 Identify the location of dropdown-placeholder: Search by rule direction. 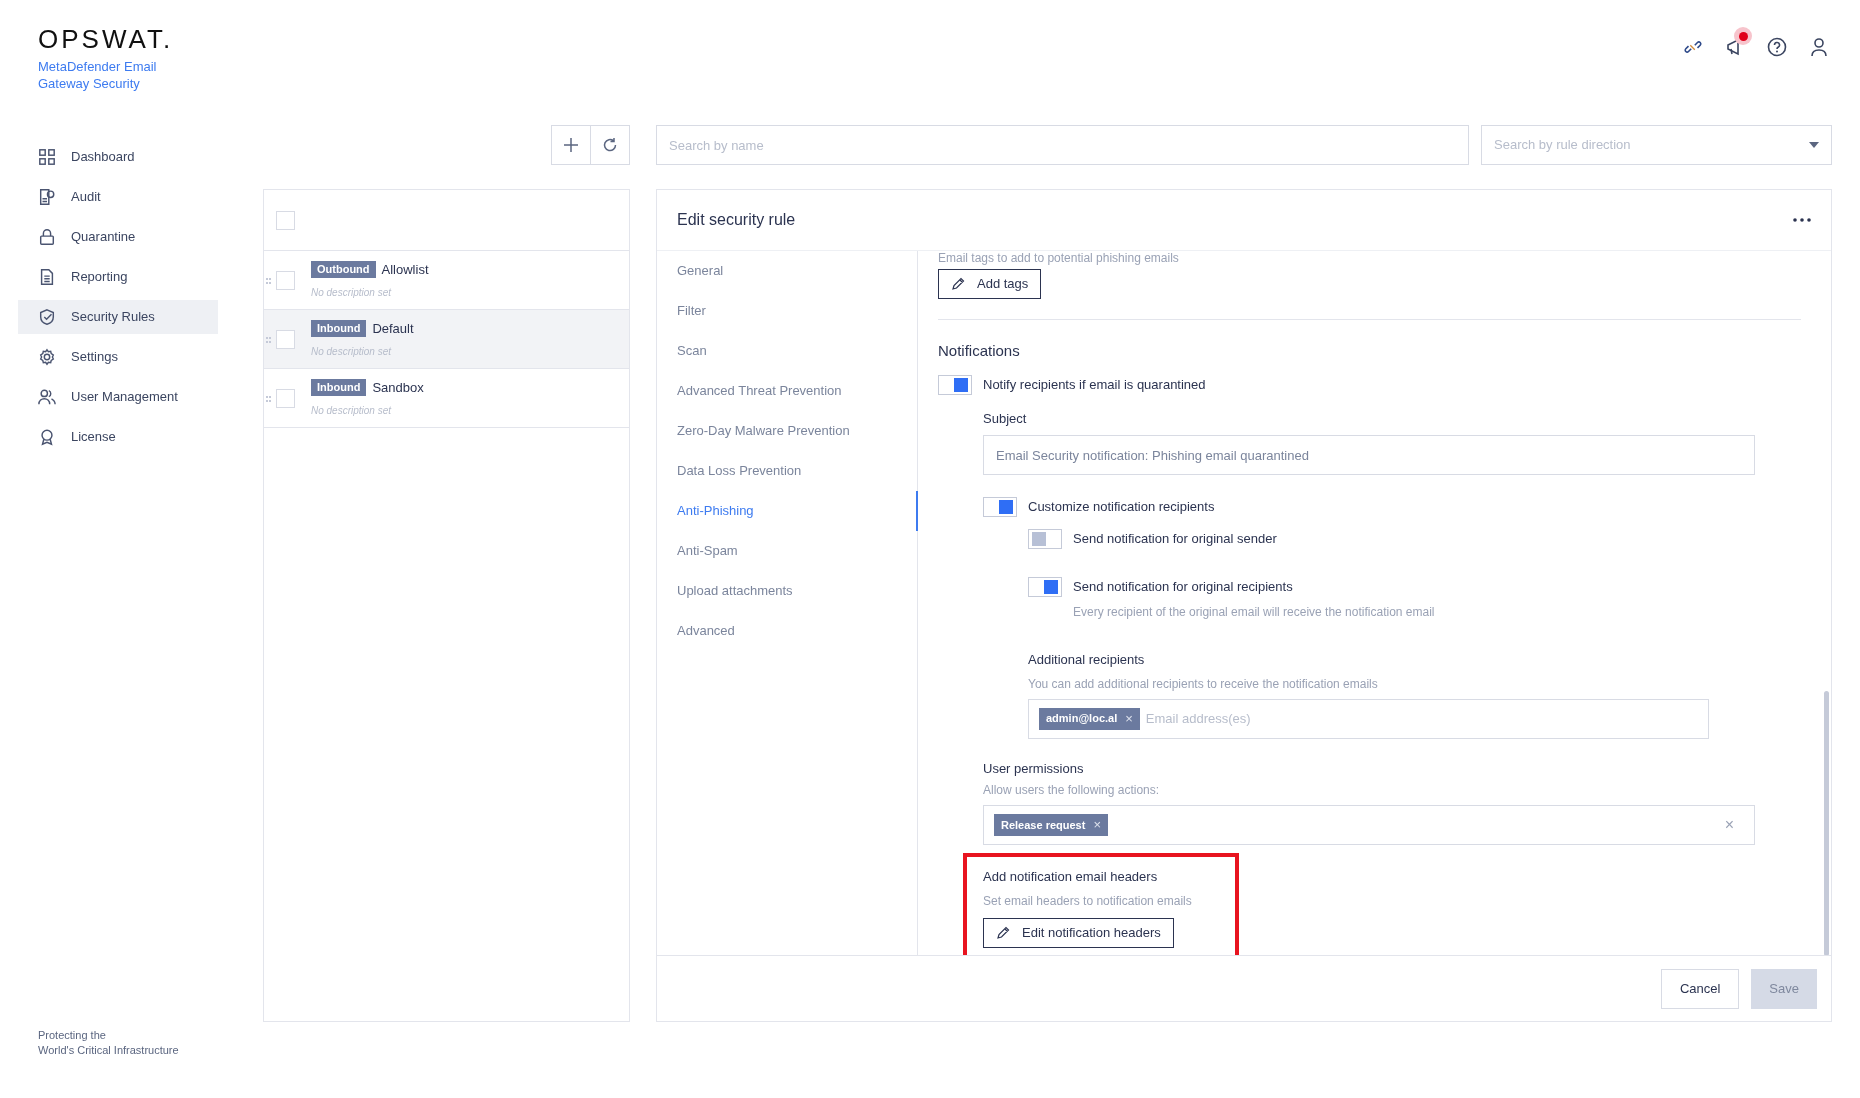
(1562, 145).